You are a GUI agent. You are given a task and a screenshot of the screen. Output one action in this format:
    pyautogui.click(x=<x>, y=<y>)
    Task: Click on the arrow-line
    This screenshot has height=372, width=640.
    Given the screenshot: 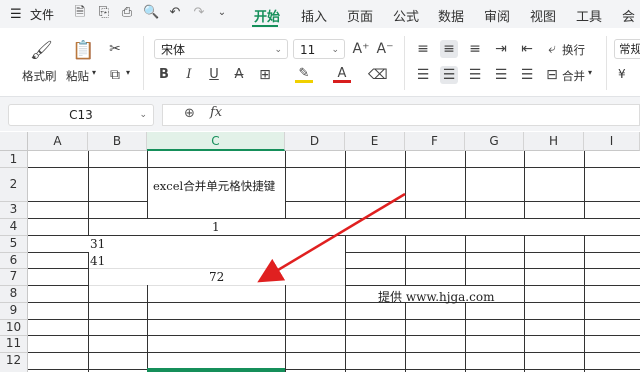 What is the action you would take?
    pyautogui.click(x=331, y=237)
    